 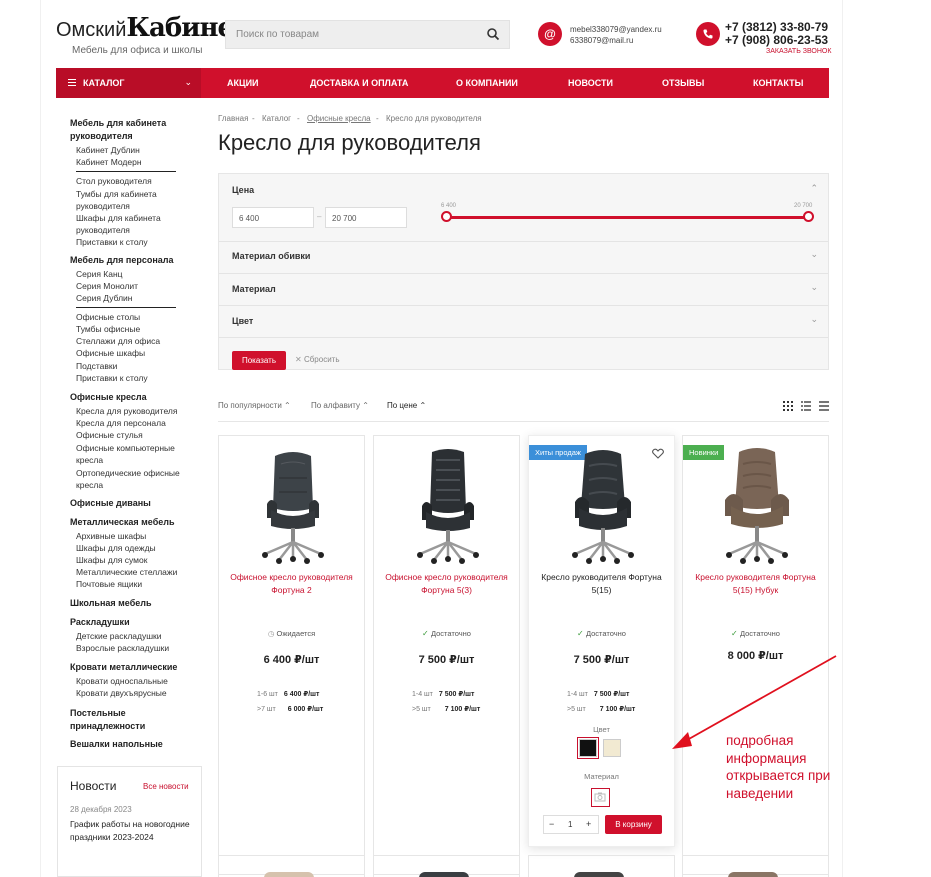 What do you see at coordinates (273, 217) in the screenshot?
I see `price-from-input: 6 400` at bounding box center [273, 217].